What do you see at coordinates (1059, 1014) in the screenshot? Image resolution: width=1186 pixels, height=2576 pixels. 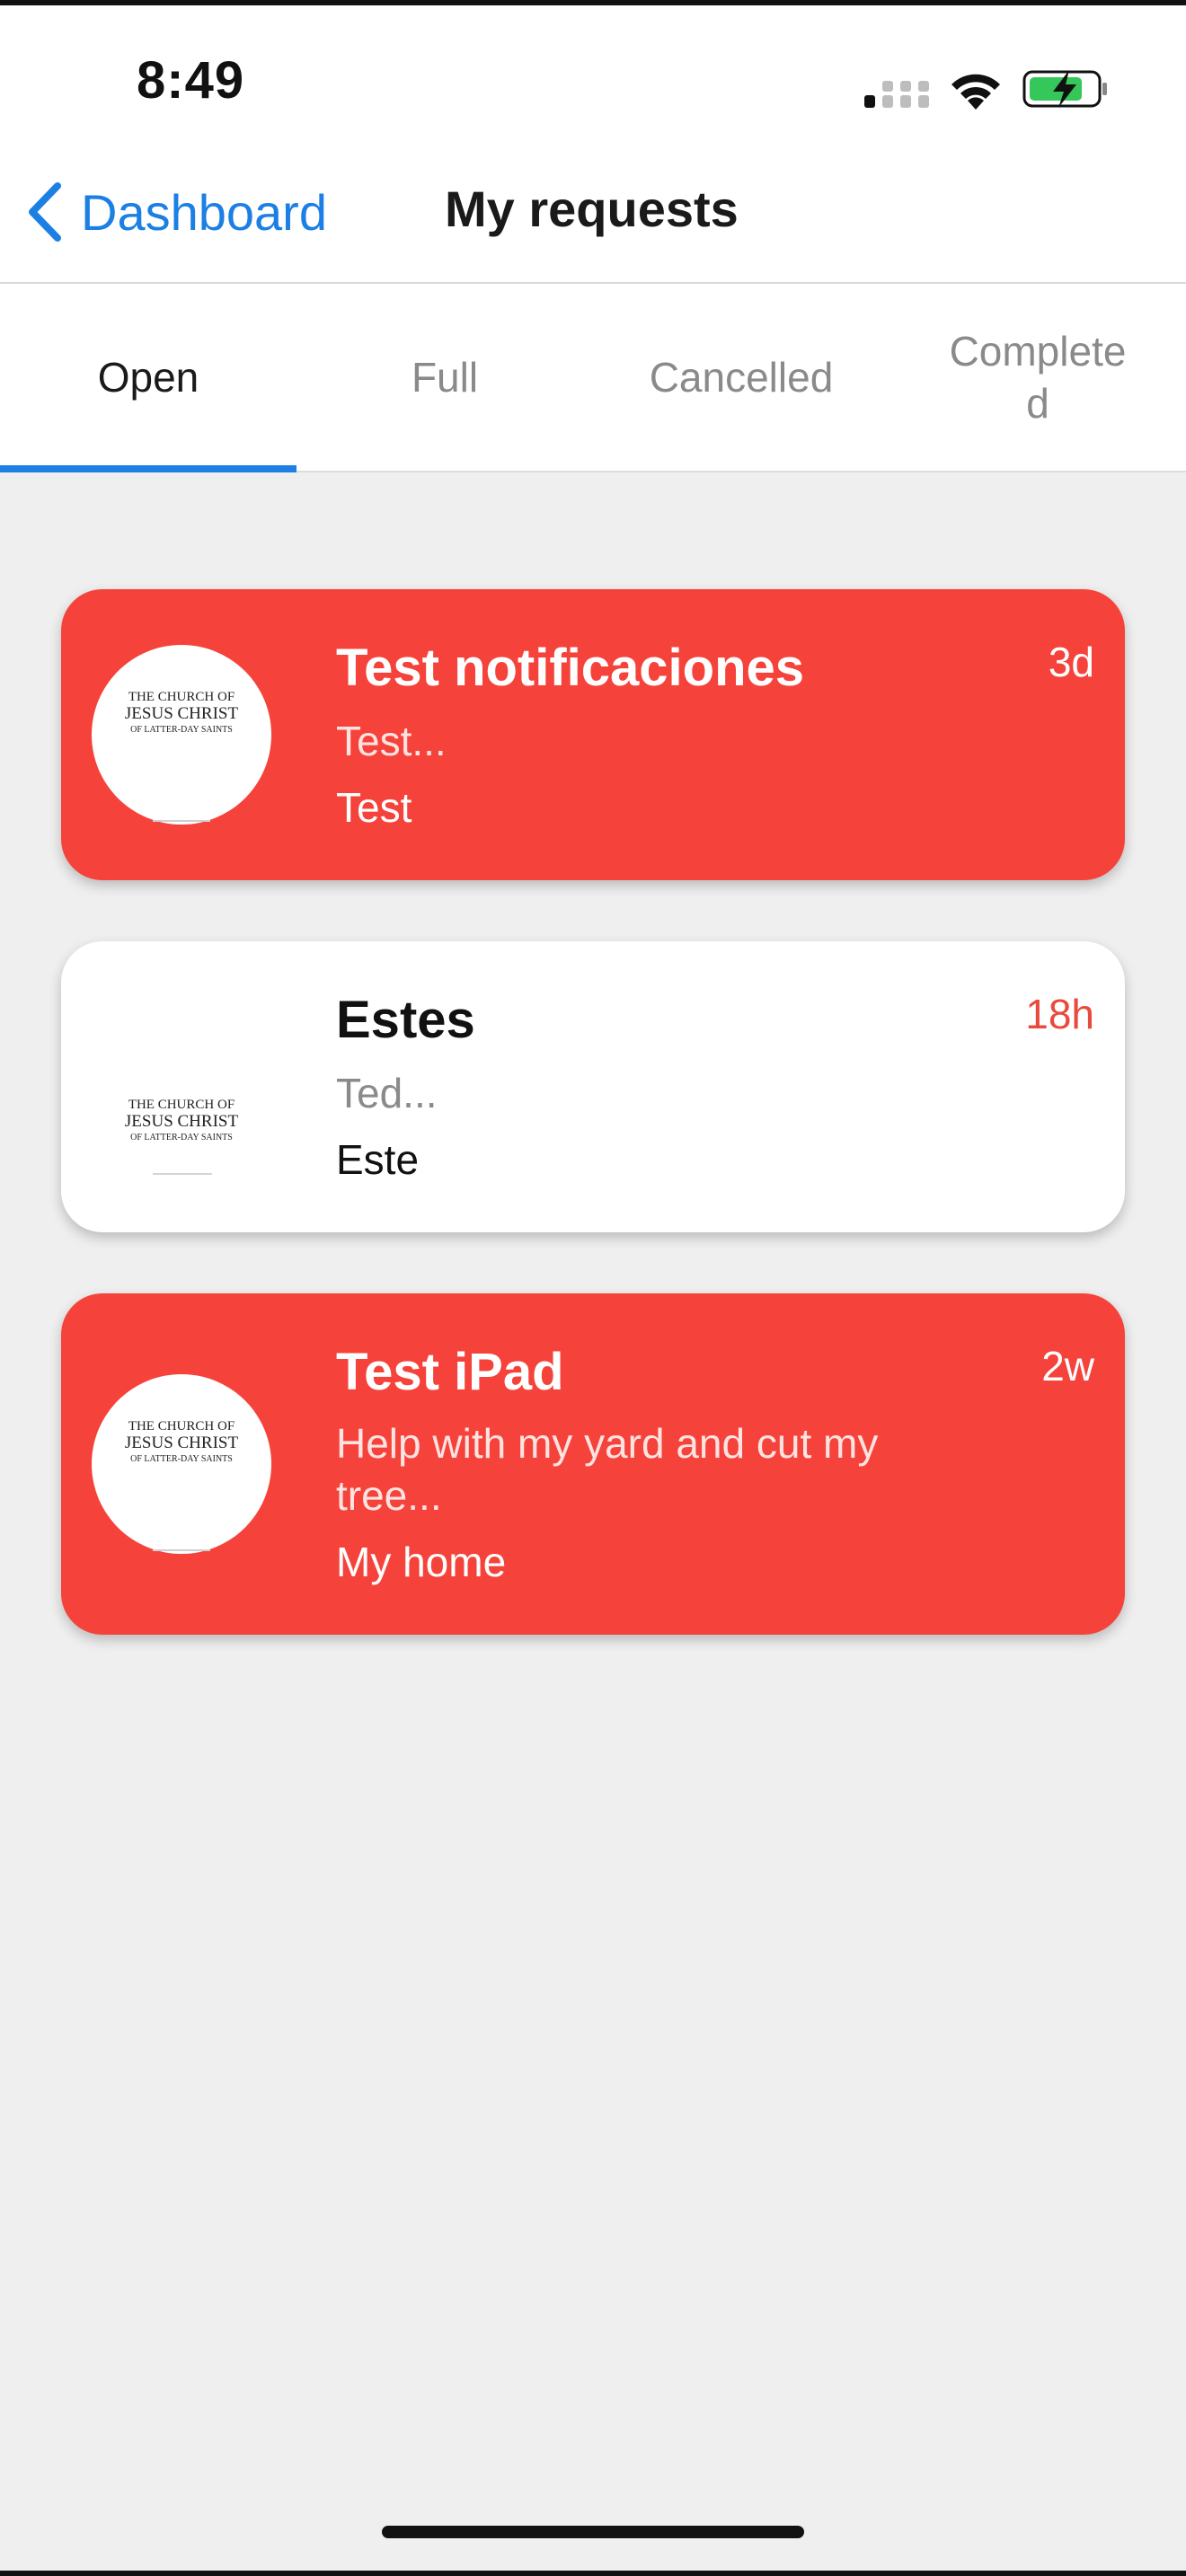 I see `request-age: 18h` at bounding box center [1059, 1014].